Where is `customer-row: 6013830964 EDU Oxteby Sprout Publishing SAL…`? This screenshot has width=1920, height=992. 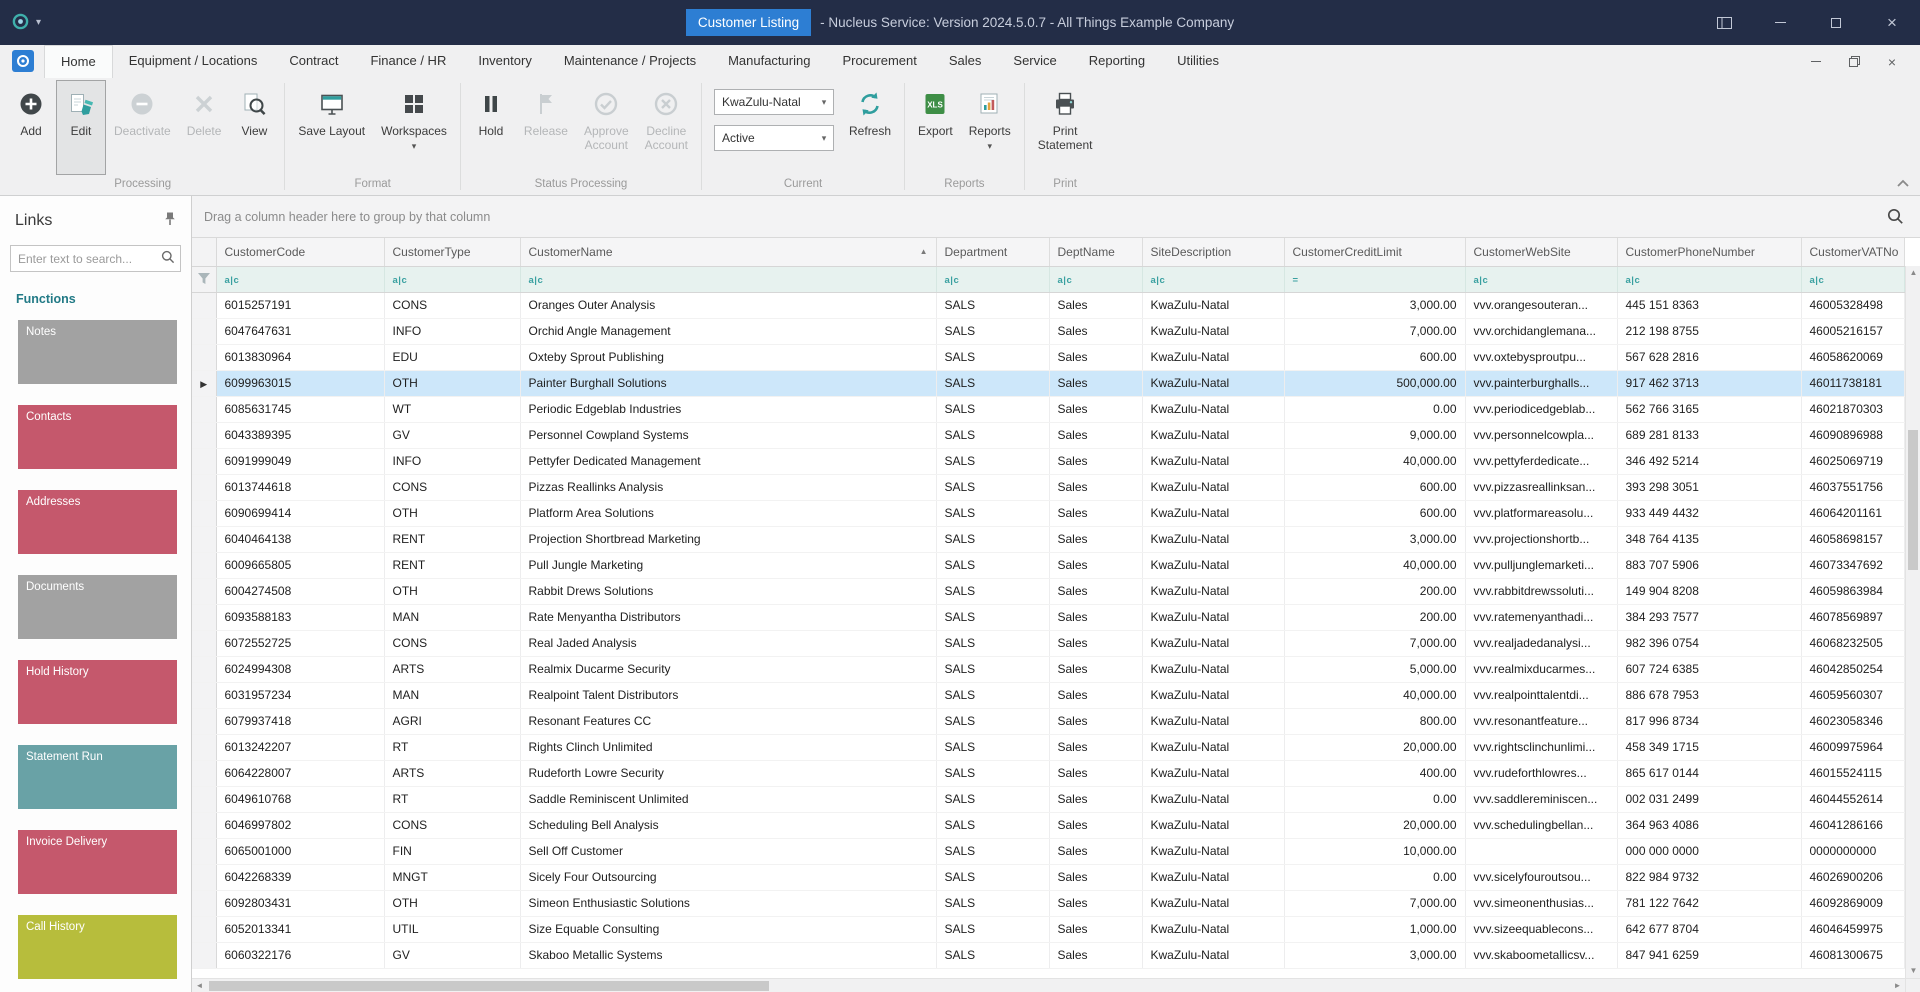 customer-row: 6013830964 EDU Oxteby Sprout Publishing SAL… is located at coordinates (1048, 357).